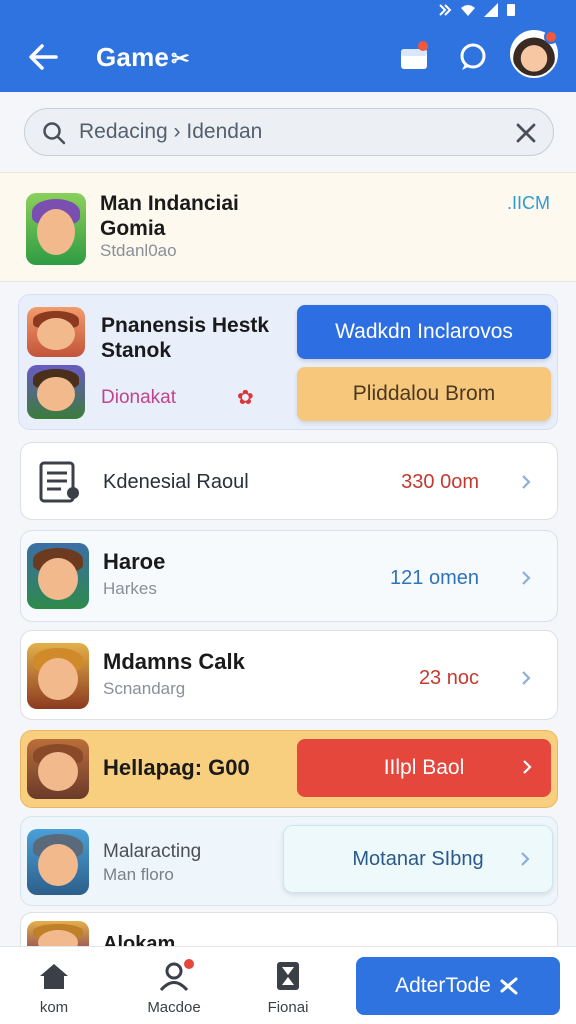 This screenshot has width=576, height=1024. I want to click on list-item-value: 330 0om, so click(440, 482).